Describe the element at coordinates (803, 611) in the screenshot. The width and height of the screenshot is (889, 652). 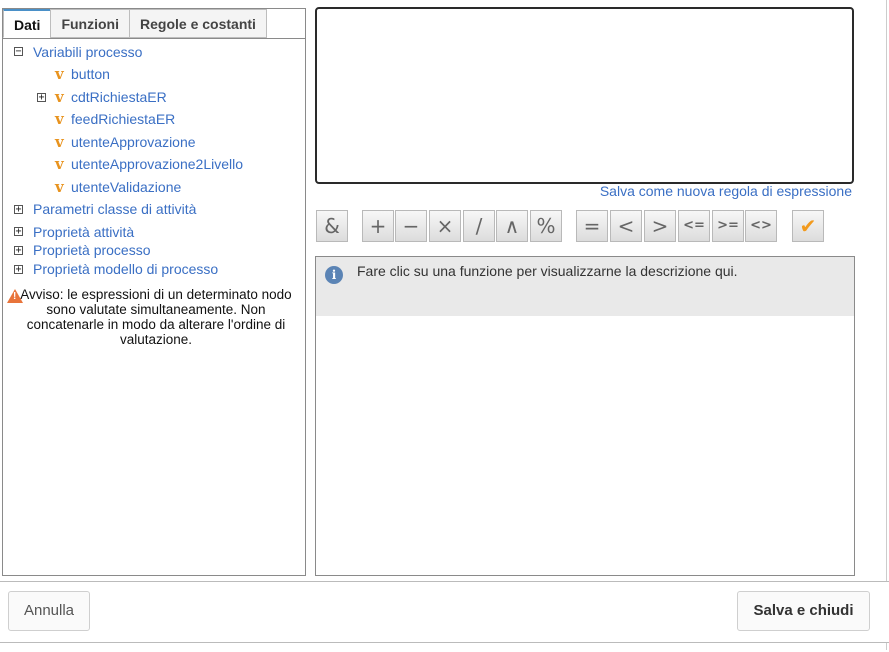
I see `save-and-close-button: Salva e chiudi` at that location.